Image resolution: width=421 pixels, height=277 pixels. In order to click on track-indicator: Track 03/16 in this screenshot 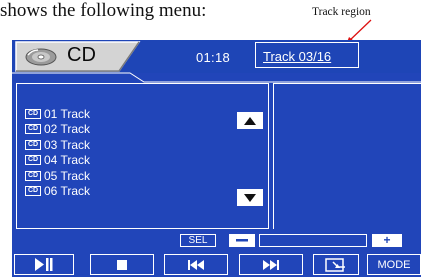, I will do `click(297, 56)`.